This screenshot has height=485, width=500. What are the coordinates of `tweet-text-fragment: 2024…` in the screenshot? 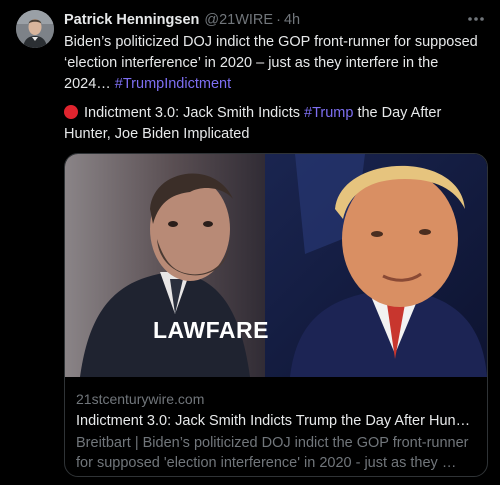 It's located at (89, 84).